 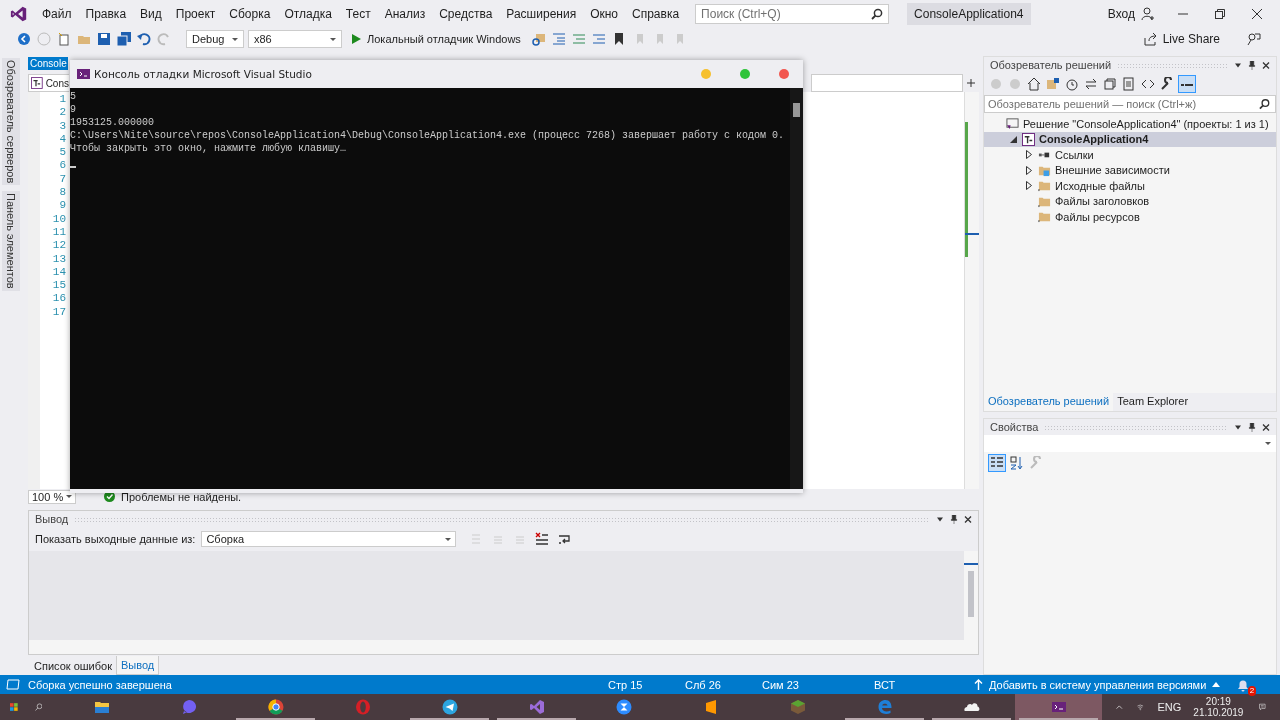 What do you see at coordinates (1097, 684) in the screenshot?
I see `source-control-button: Добавить в систему управления версиями` at bounding box center [1097, 684].